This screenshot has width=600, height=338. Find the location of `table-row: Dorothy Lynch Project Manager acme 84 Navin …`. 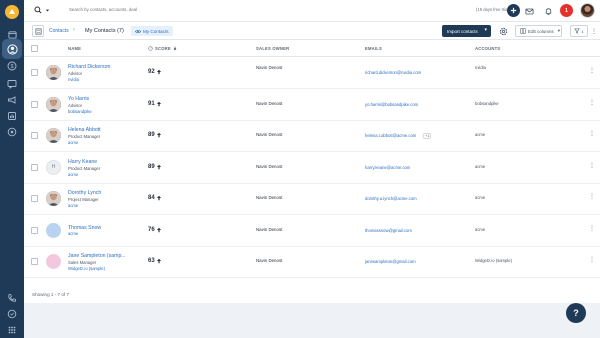

table-row: Dorothy Lynch Project Manager acme 84 Navin … is located at coordinates (312, 199).